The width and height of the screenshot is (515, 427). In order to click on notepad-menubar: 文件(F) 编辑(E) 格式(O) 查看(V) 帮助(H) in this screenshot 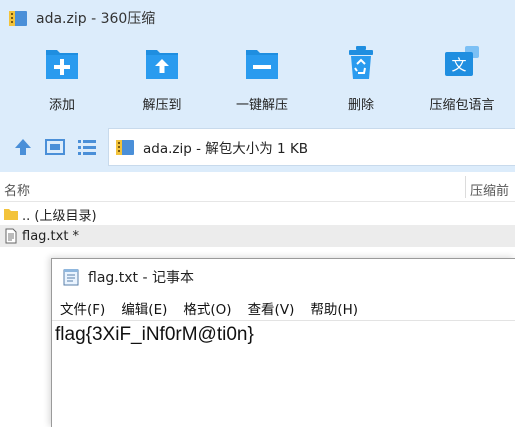, I will do `click(283, 308)`.